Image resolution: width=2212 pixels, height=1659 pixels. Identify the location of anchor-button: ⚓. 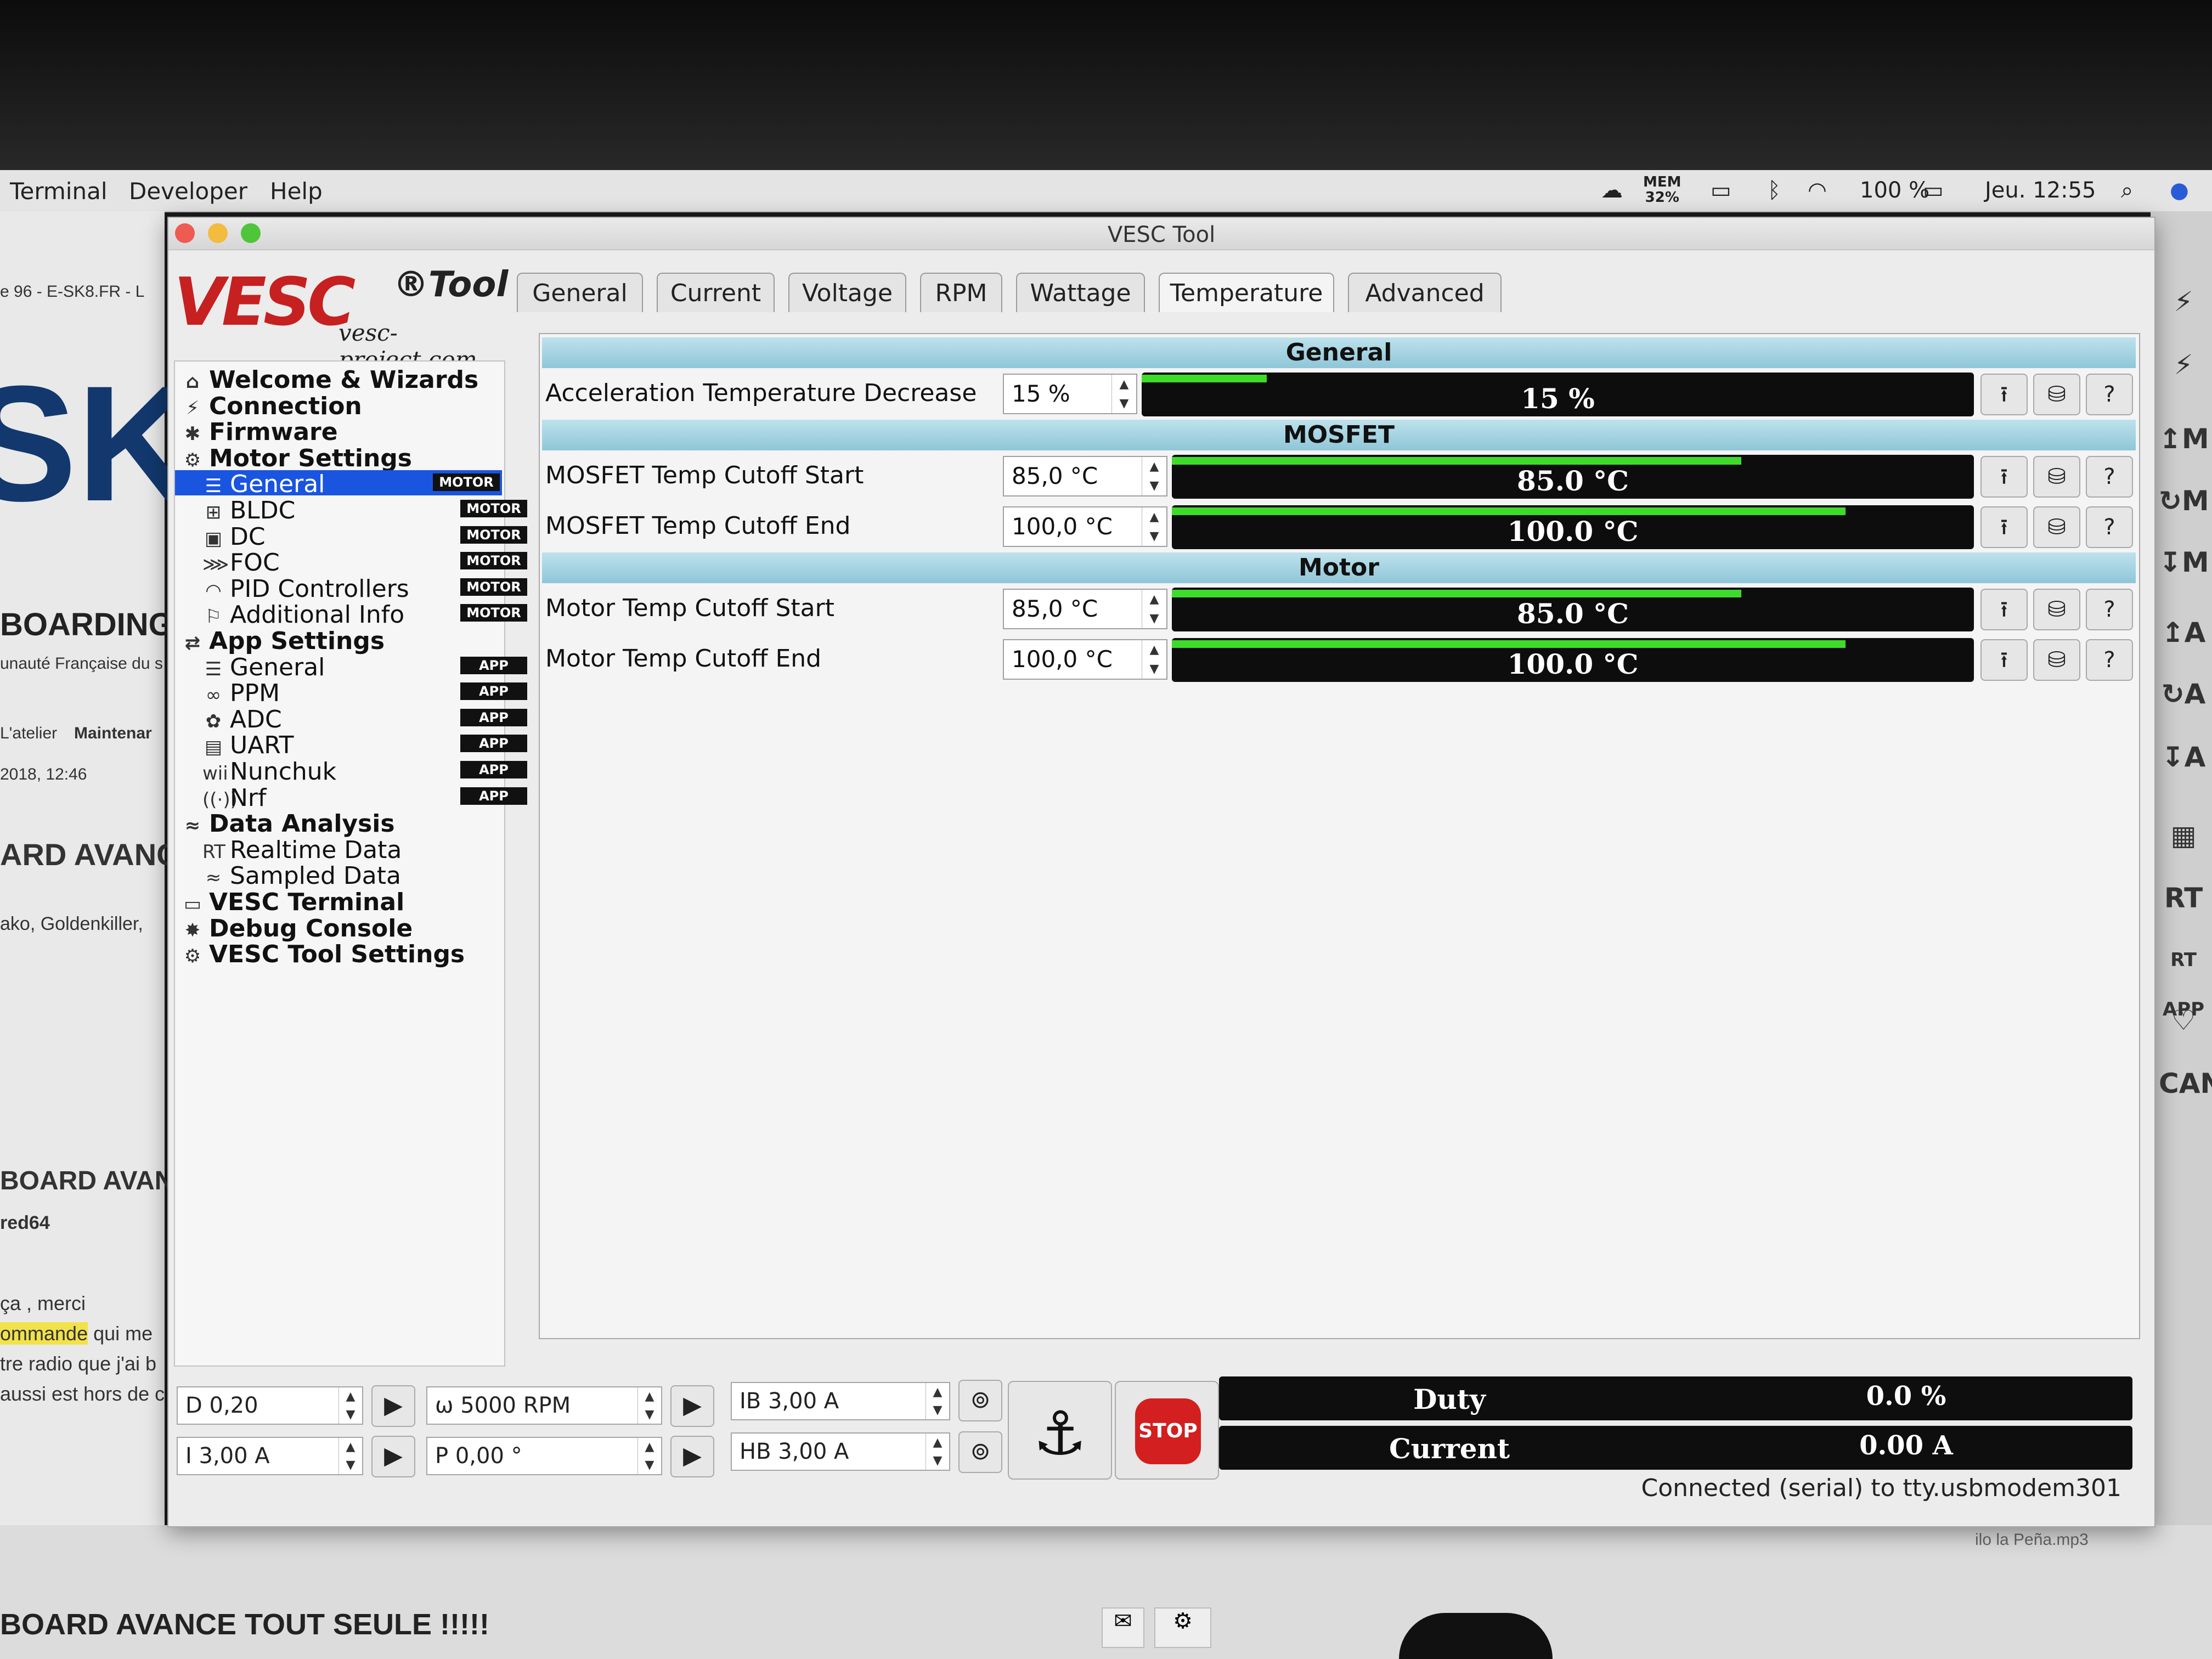
(1060, 1431).